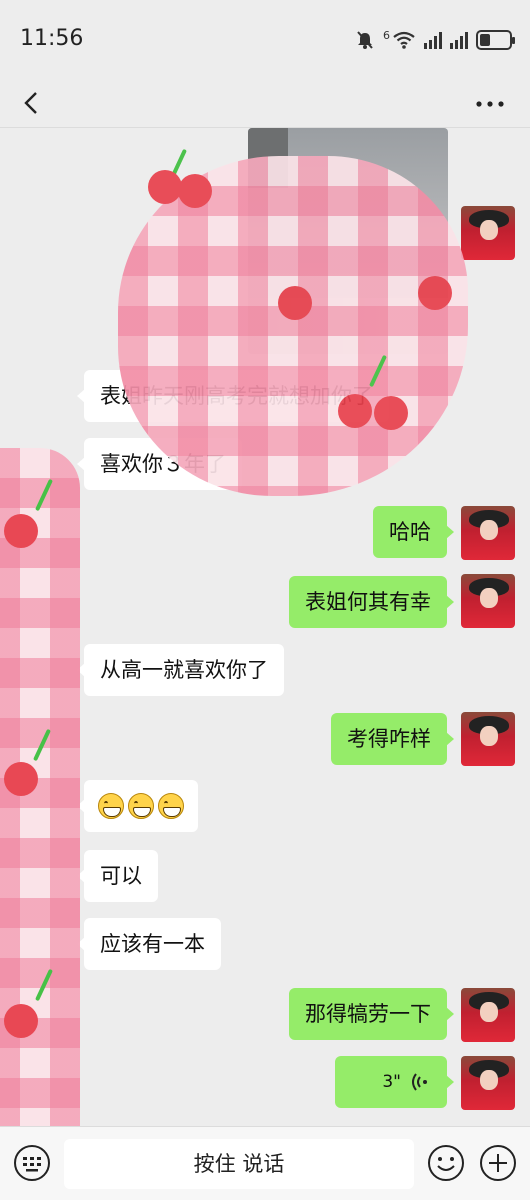 The width and height of the screenshot is (530, 1200). Describe the element at coordinates (34, 104) in the screenshot. I see `chevron-left-icon` at that location.